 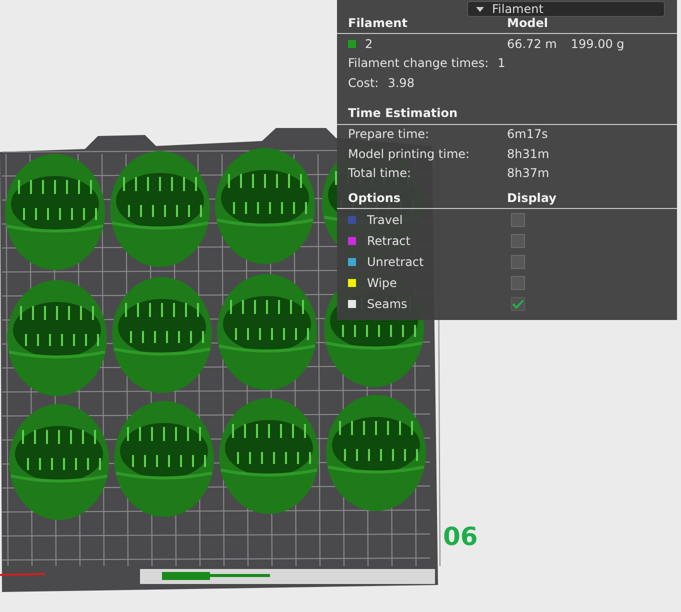 What do you see at coordinates (597, 43) in the screenshot?
I see `filament-weight: 199.00 g` at bounding box center [597, 43].